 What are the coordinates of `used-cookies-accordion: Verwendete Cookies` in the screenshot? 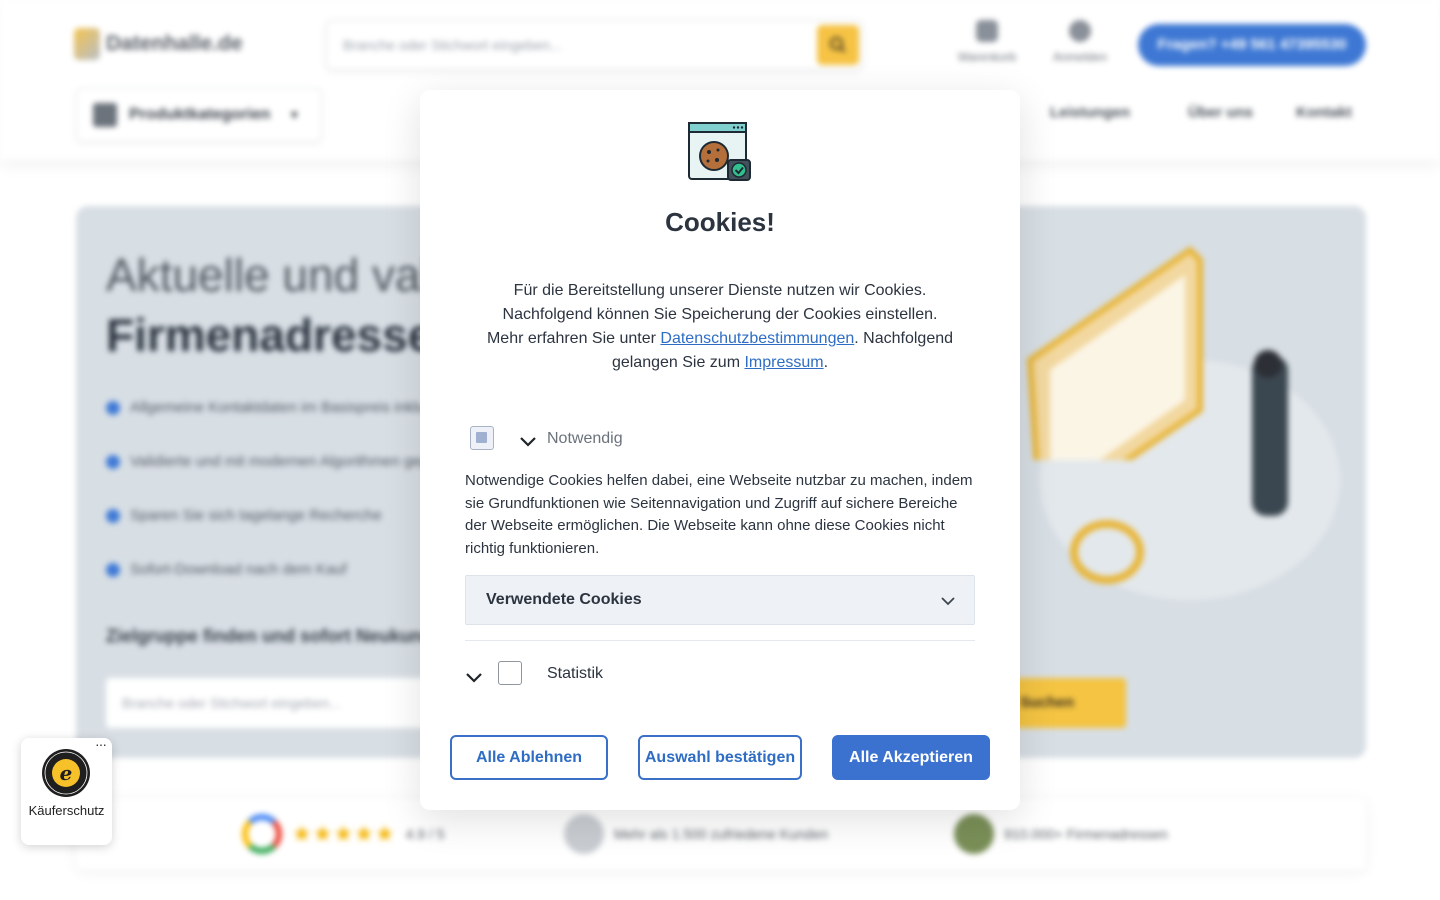 It's located at (720, 600).